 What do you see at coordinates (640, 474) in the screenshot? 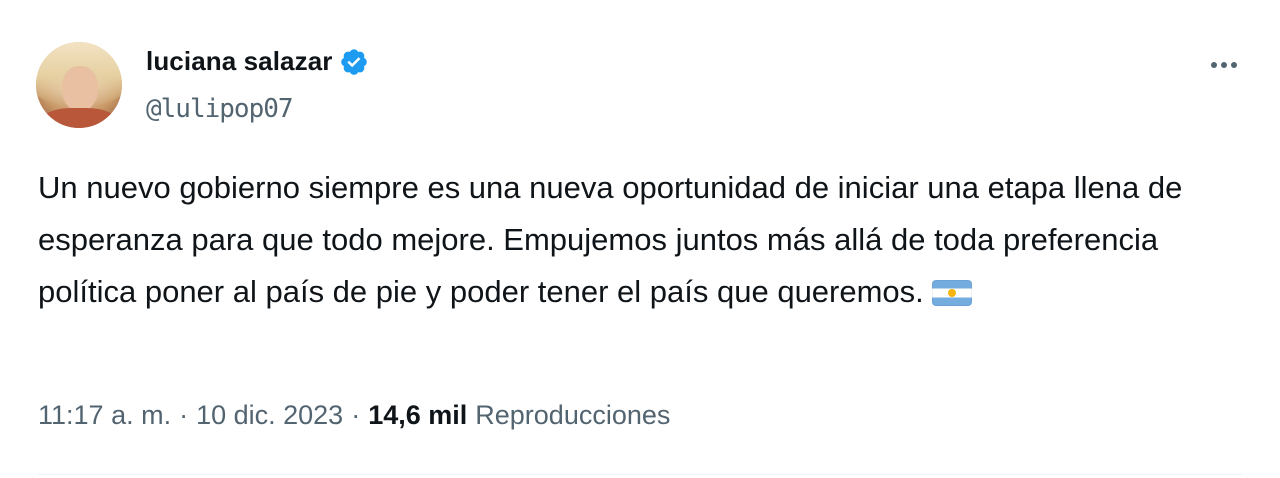
I see `divider` at bounding box center [640, 474].